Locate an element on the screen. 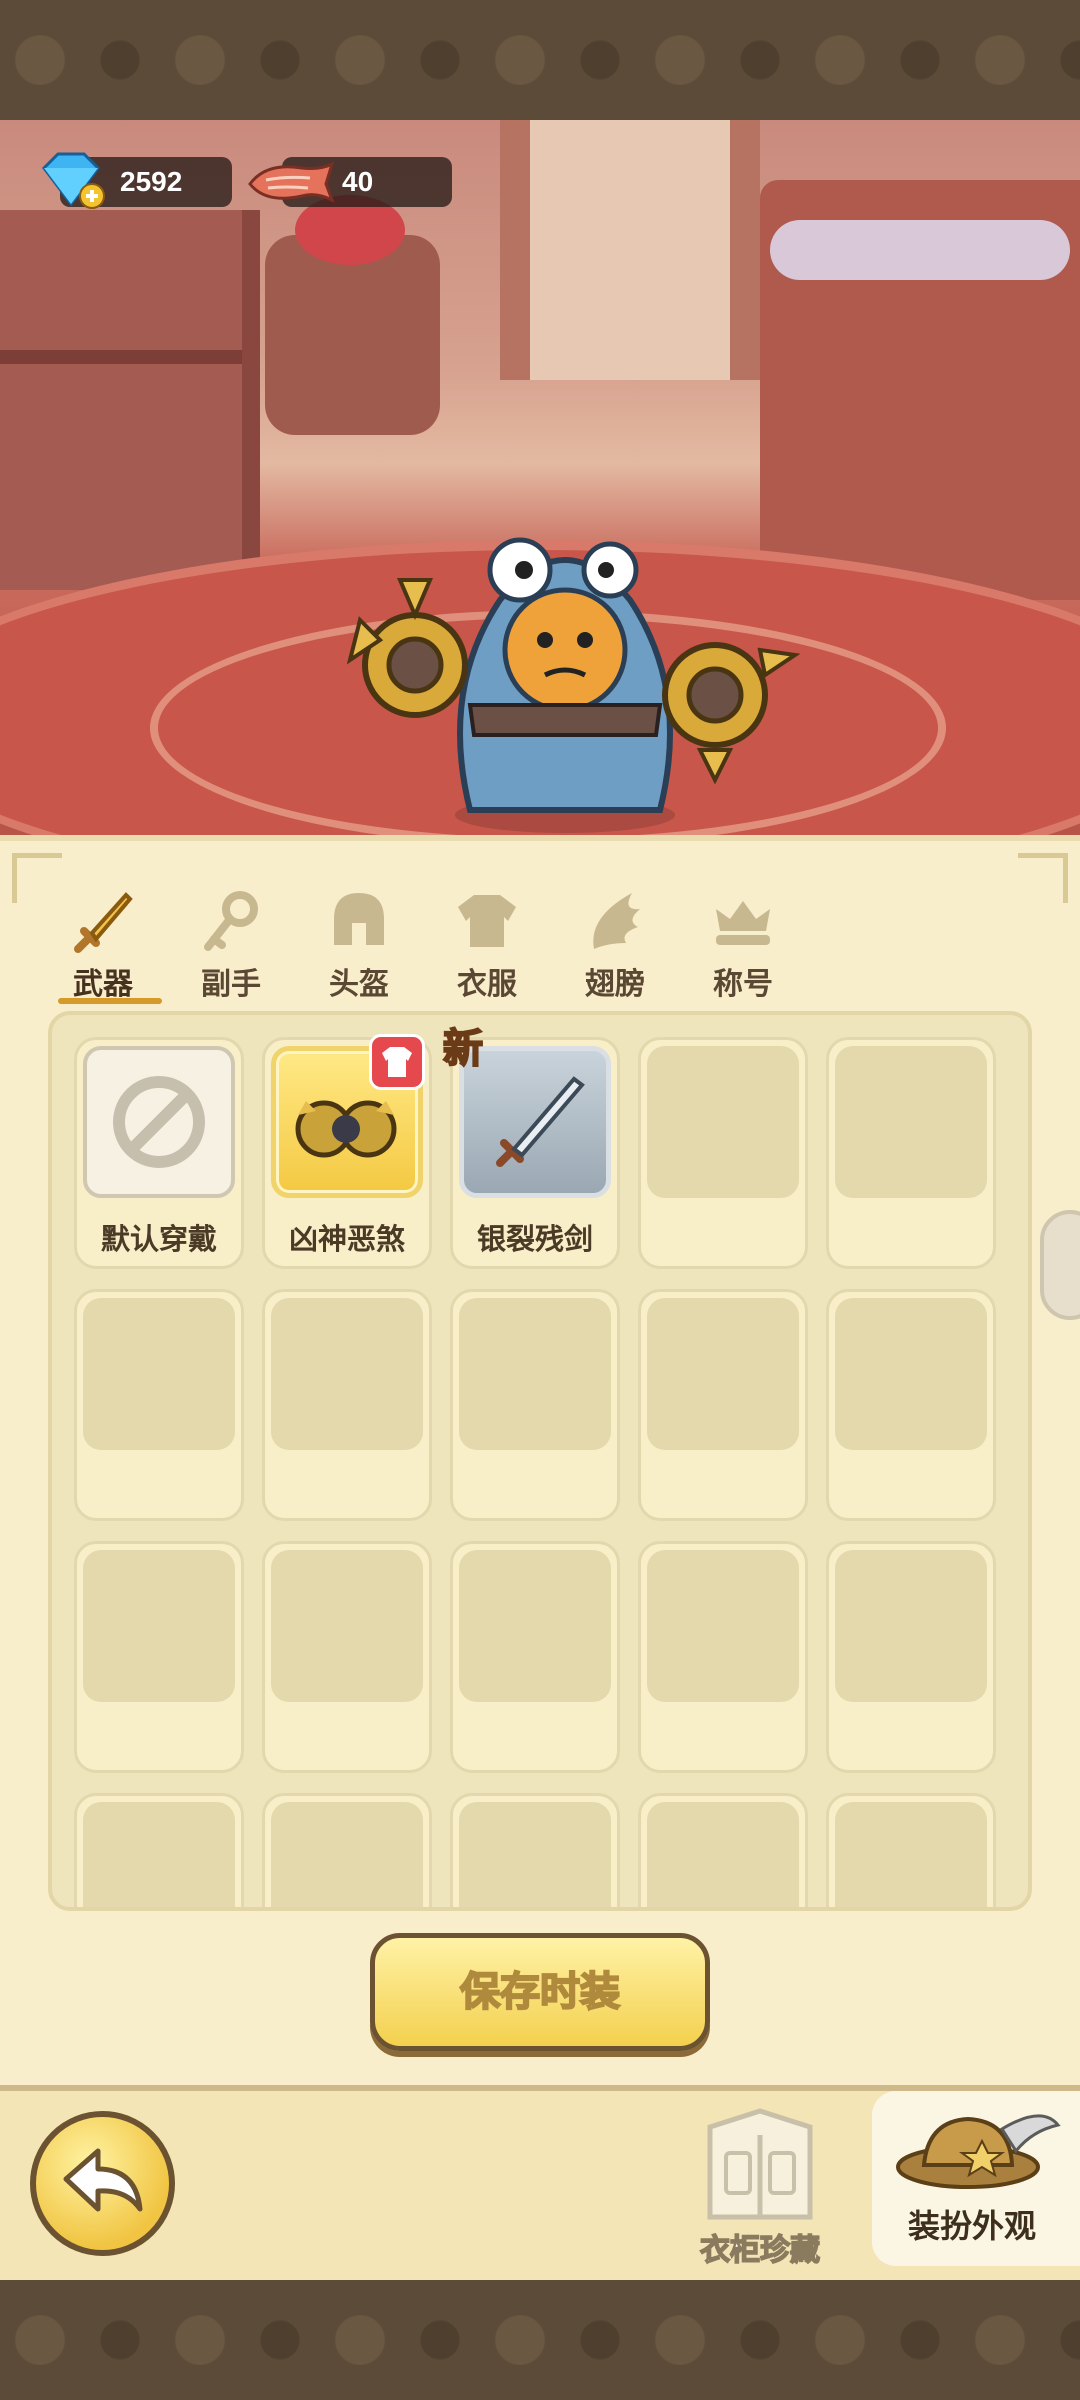 The height and width of the screenshot is (2400, 1080). tab-helmet: 头盔 is located at coordinates (359, 941).